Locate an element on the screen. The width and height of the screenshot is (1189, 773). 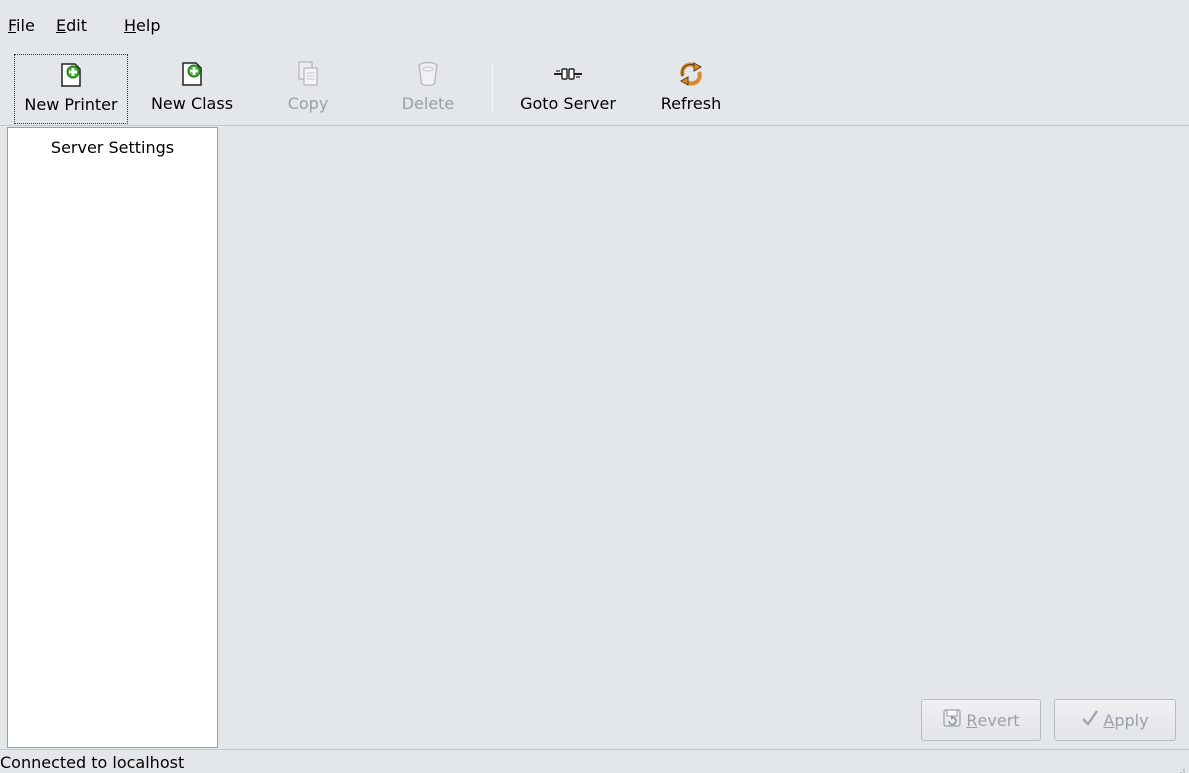
revert-button: Revert is located at coordinates (981, 720).